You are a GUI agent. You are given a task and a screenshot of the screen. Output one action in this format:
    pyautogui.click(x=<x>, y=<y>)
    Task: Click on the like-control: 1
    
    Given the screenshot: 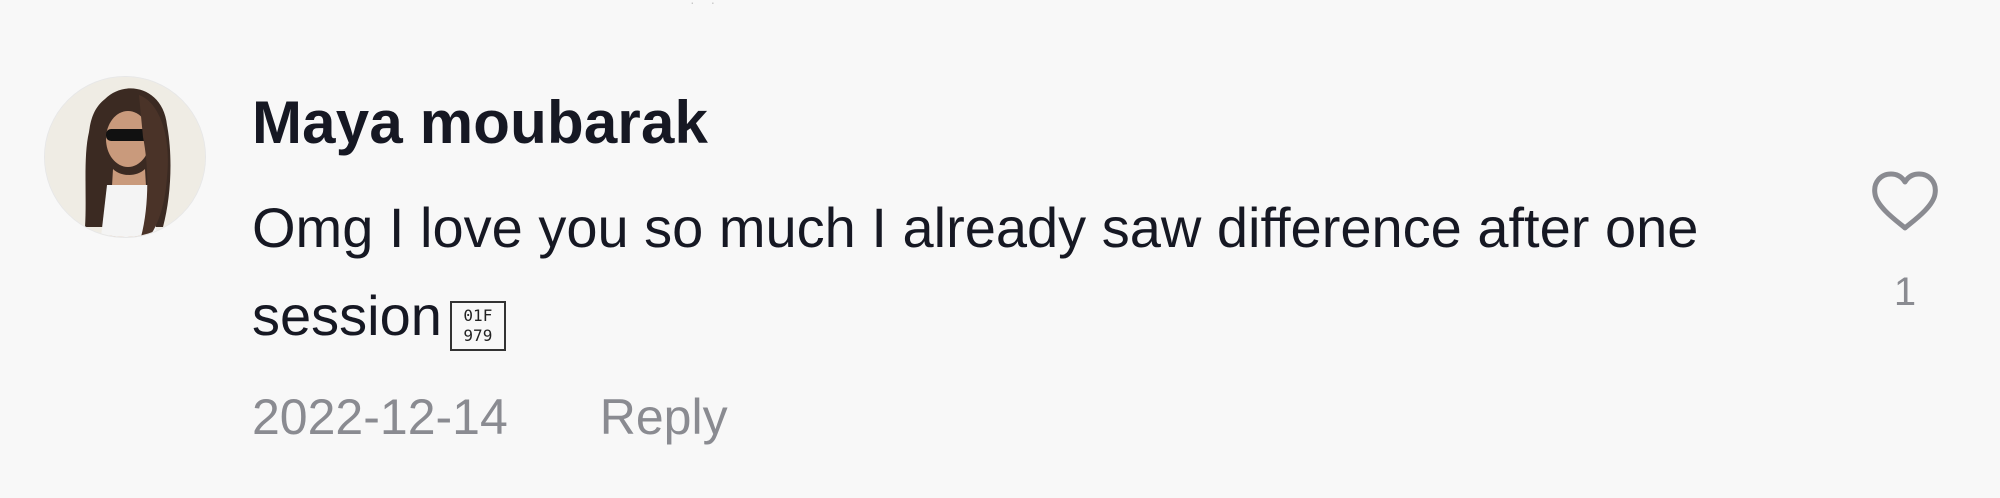 What is the action you would take?
    pyautogui.click(x=1905, y=242)
    